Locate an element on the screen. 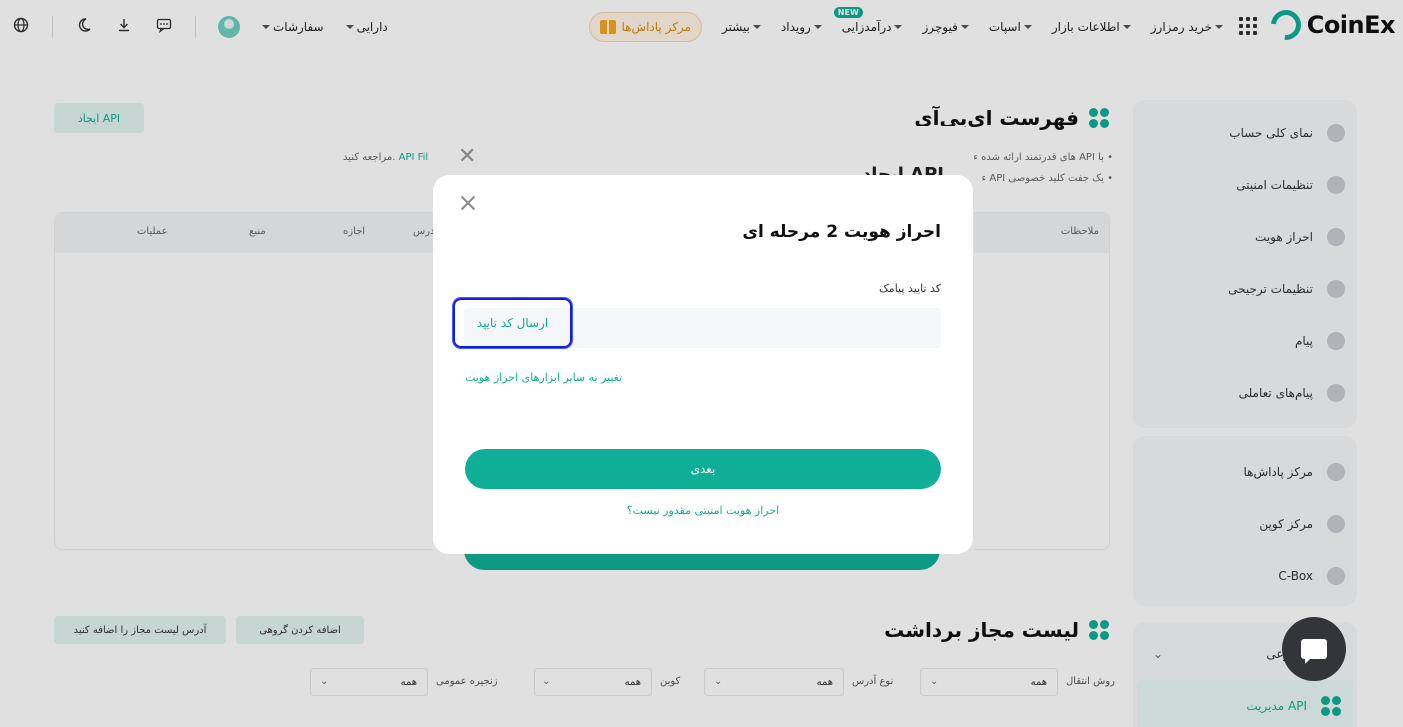 The height and width of the screenshot is (727, 1403). verification-unavailable-link: احراز هویت امنیتی مقدور نیست؟ is located at coordinates (703, 510).